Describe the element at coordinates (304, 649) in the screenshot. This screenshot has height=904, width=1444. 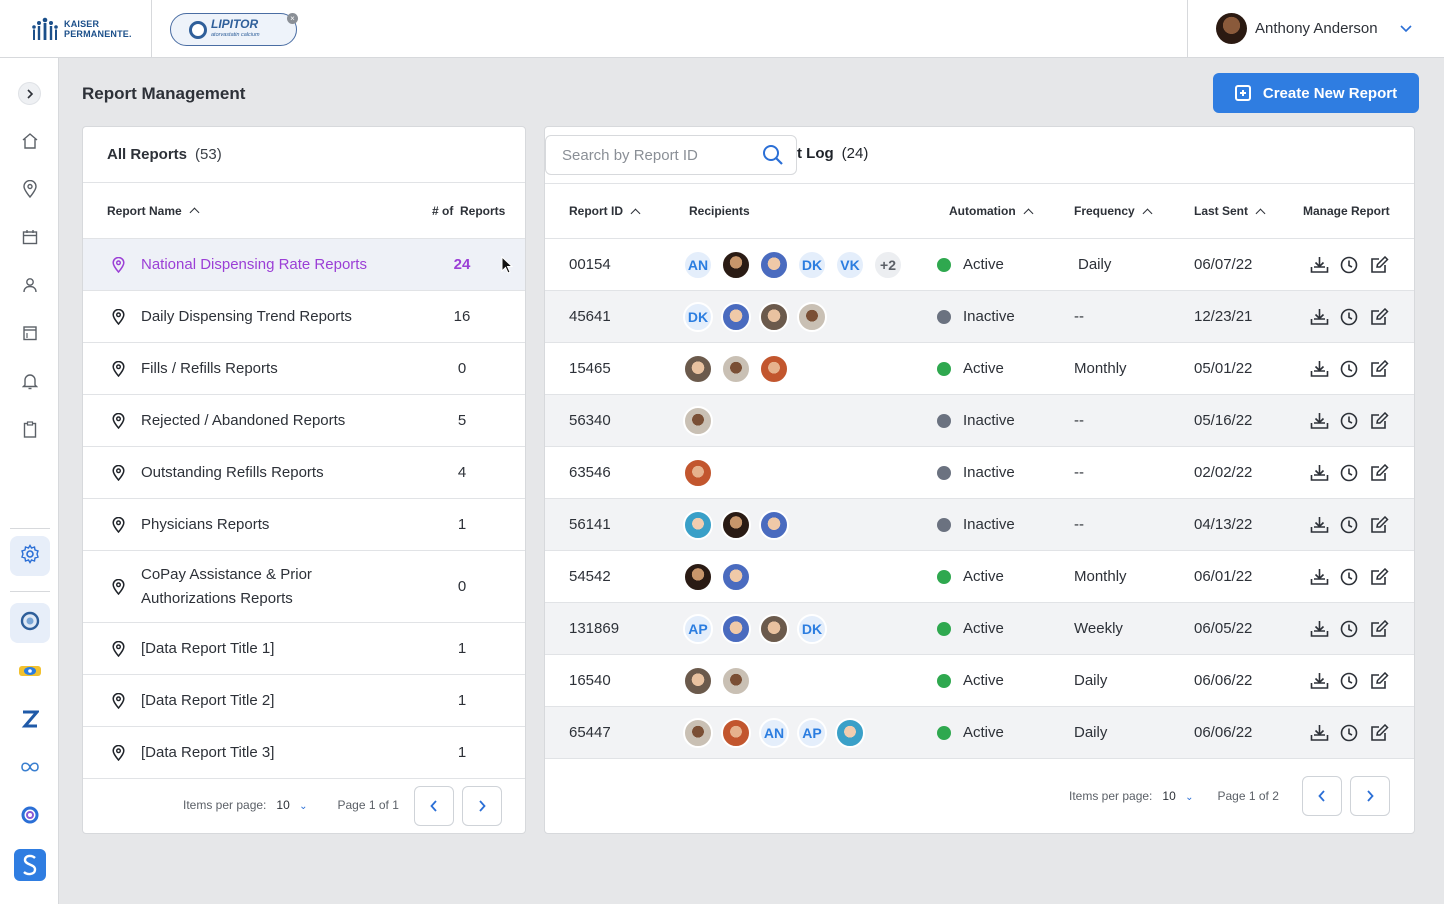
I see `report-list-item: [Data Report Title 1] 1` at that location.